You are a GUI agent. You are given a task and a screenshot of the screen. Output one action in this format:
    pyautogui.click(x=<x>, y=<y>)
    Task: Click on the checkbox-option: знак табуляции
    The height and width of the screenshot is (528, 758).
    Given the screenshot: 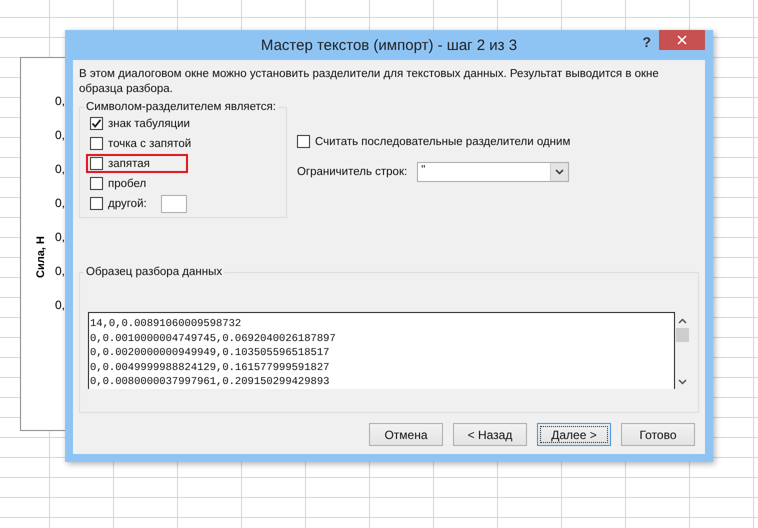 What is the action you would take?
    pyautogui.click(x=140, y=123)
    